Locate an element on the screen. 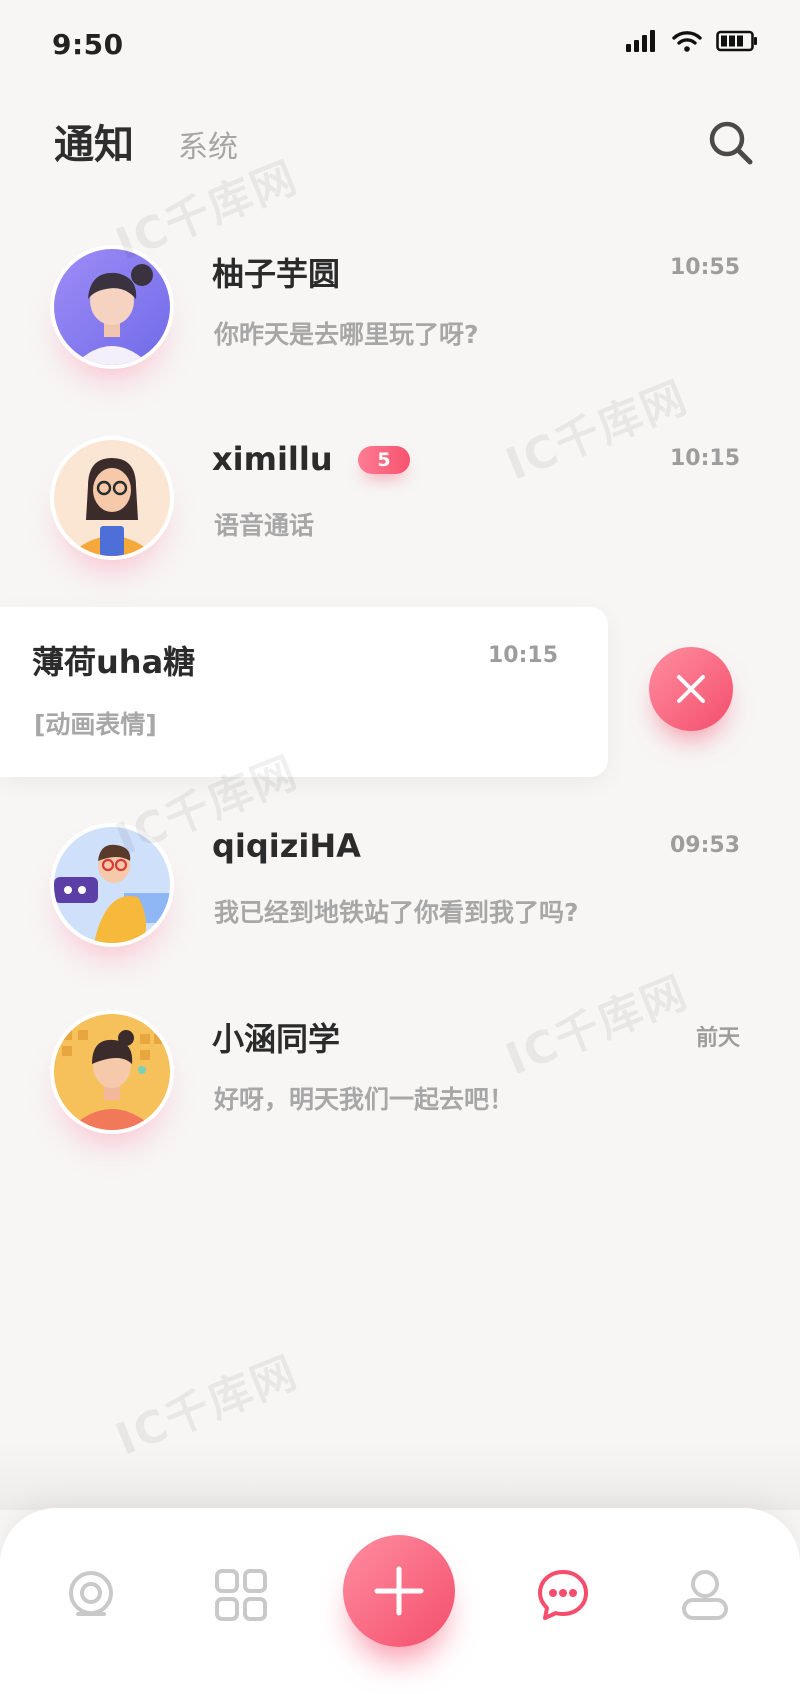  contact-name: qiqiziHA is located at coordinates (286, 846).